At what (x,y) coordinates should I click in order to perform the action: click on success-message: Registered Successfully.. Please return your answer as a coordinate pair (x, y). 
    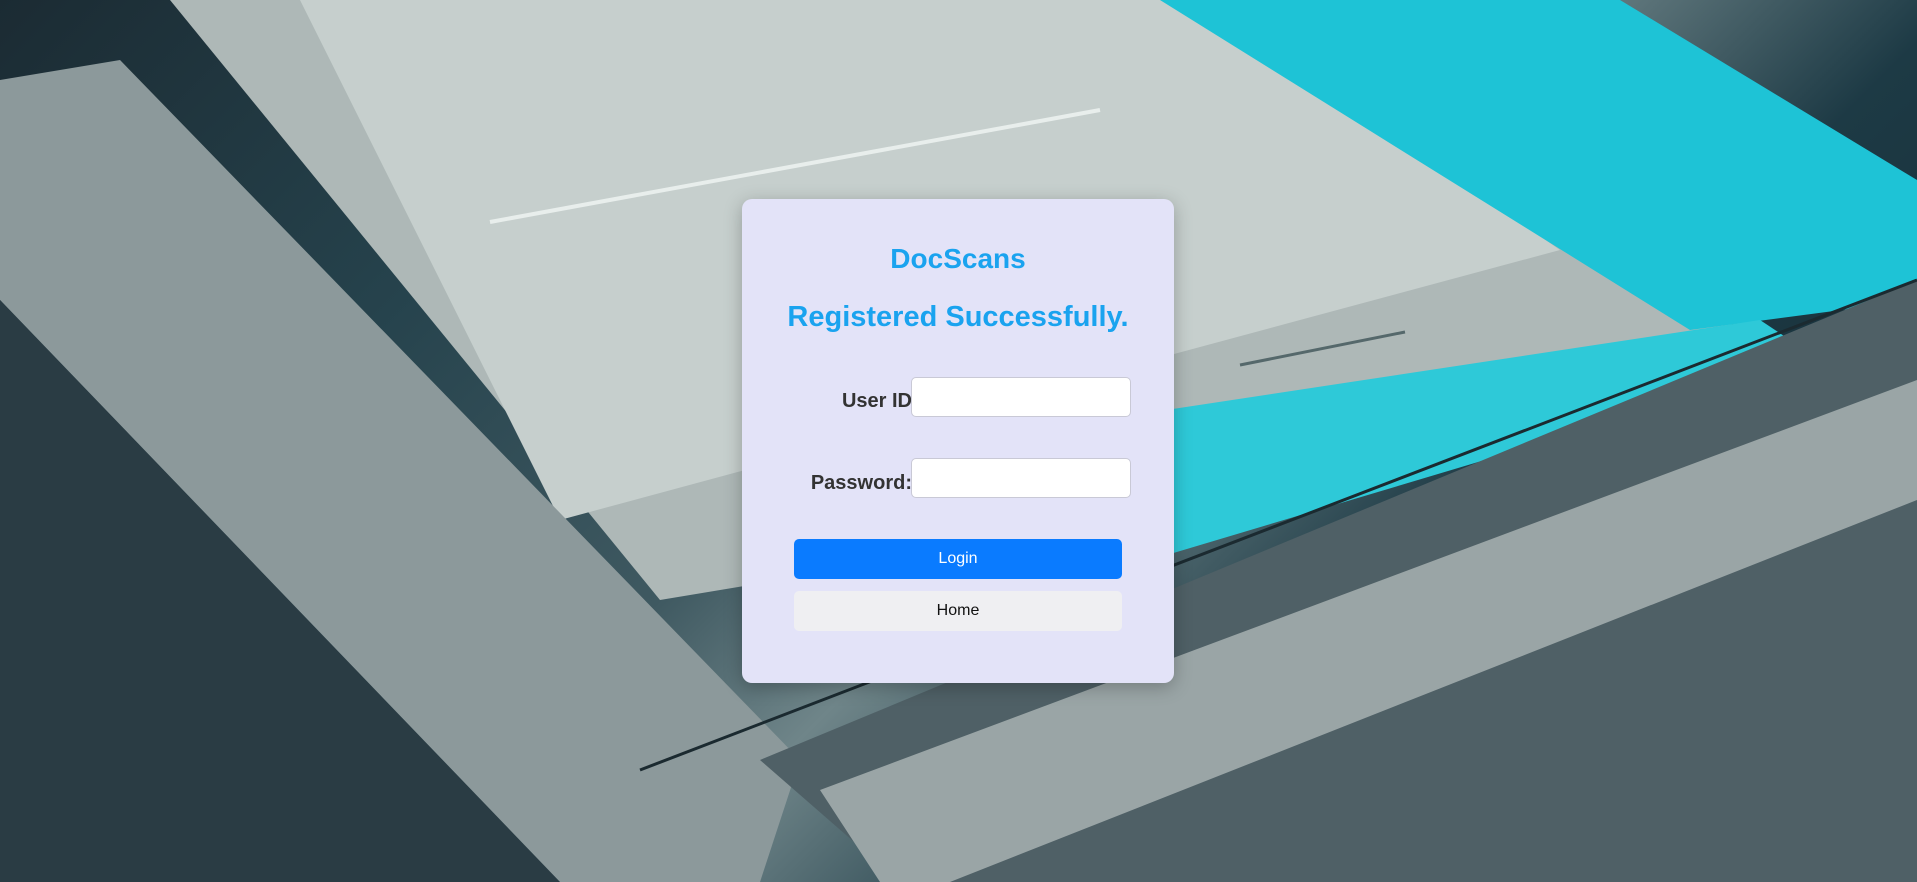
    Looking at the image, I should click on (958, 317).